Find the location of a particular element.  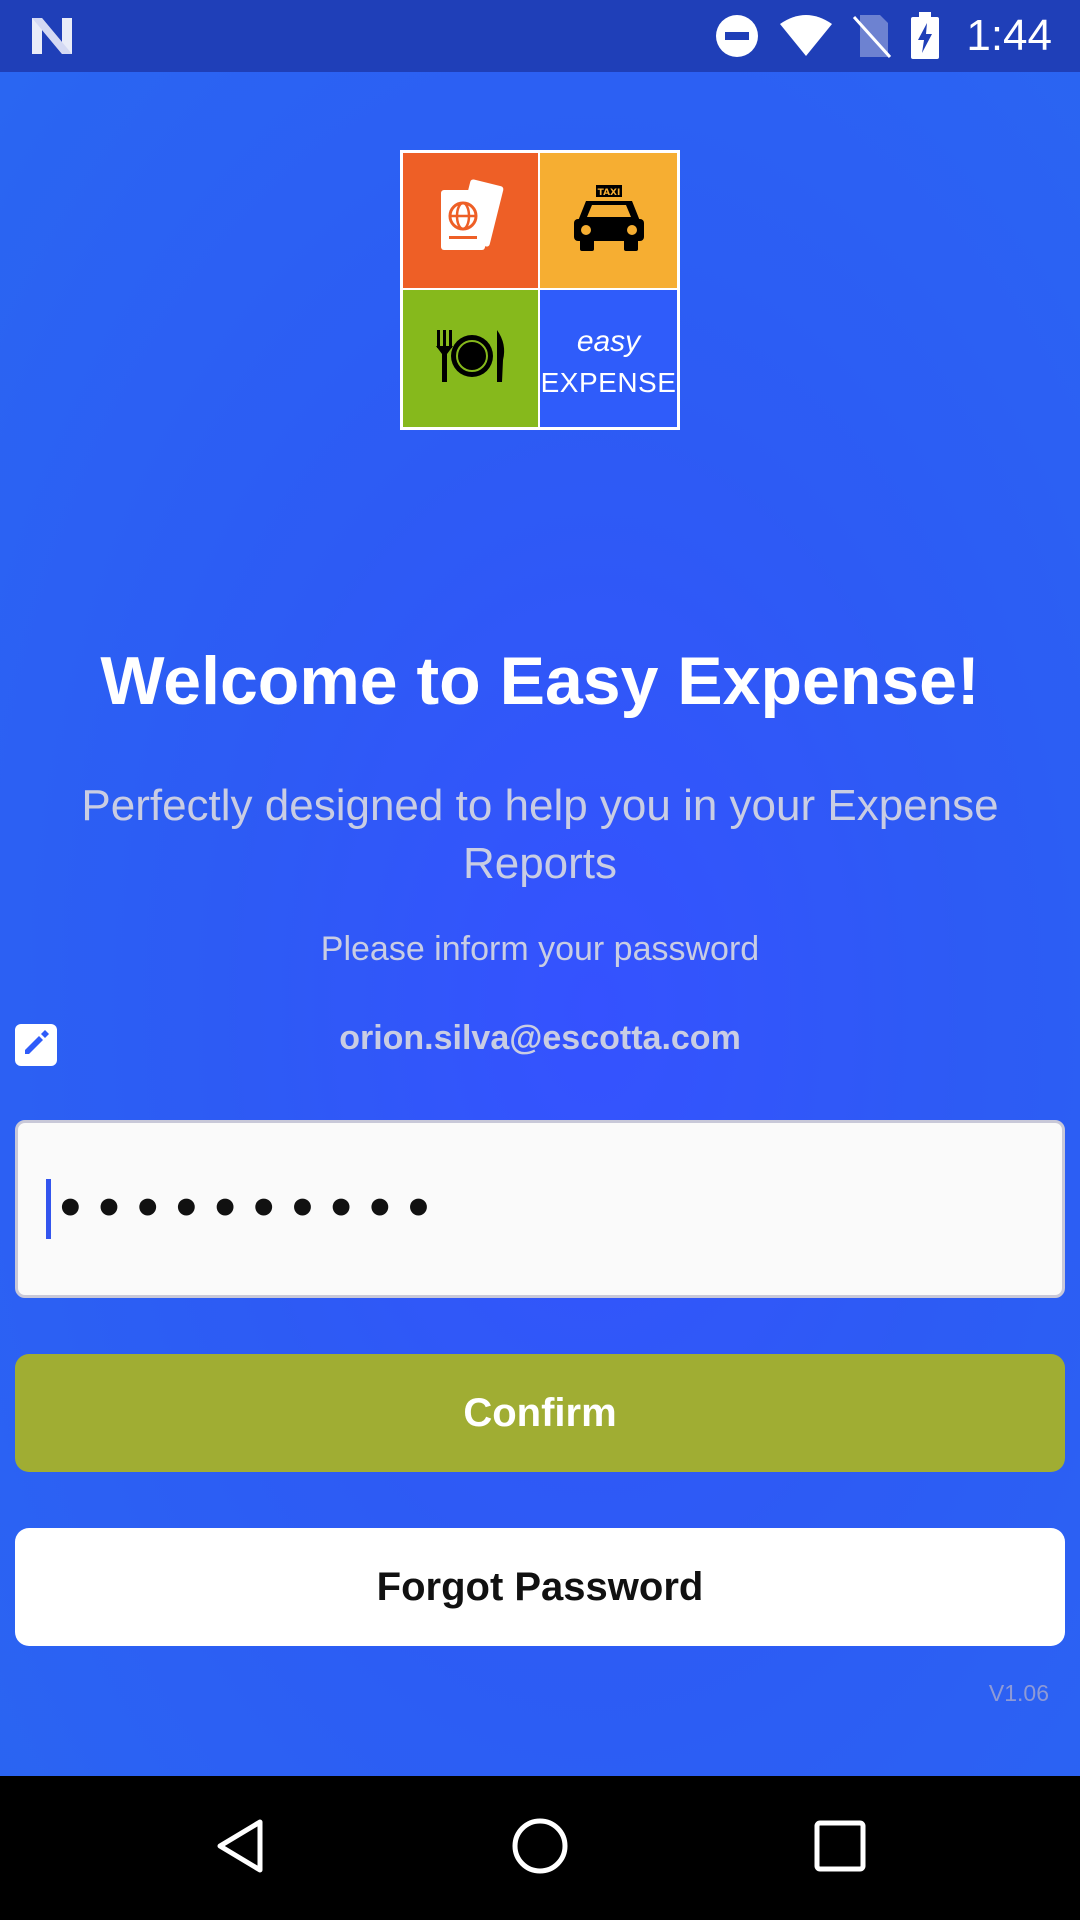

do-not-disturb-icon is located at coordinates (737, 36).